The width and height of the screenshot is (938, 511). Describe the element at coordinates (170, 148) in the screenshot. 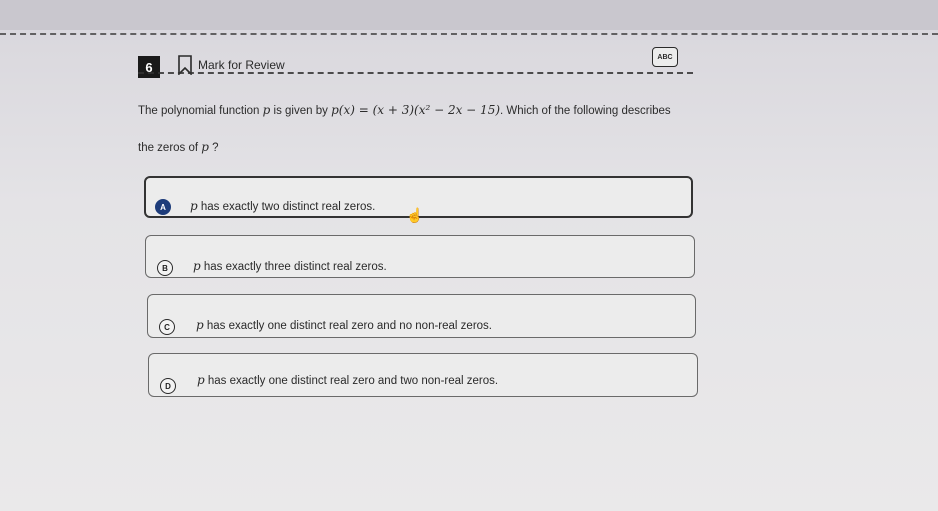

I see `question-text-part: the zeros of` at that location.